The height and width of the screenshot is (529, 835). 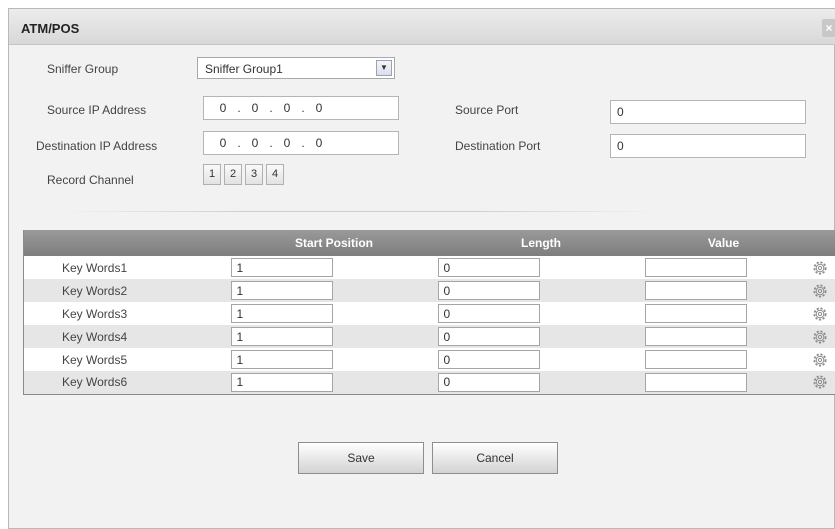 I want to click on header-cell: Length, so click(x=541, y=243).